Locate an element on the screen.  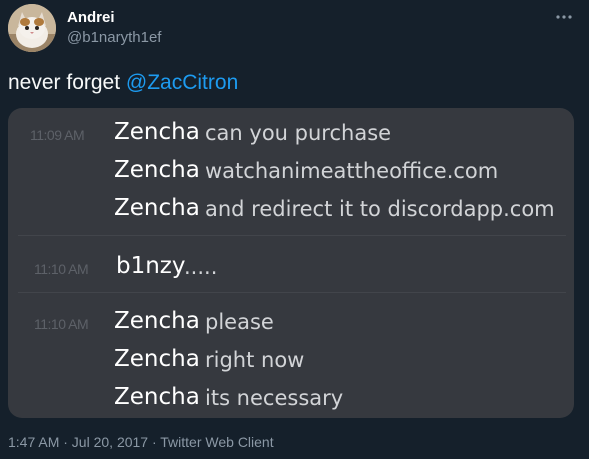
tweet-text: never forget @ZacCitron is located at coordinates (123, 83).